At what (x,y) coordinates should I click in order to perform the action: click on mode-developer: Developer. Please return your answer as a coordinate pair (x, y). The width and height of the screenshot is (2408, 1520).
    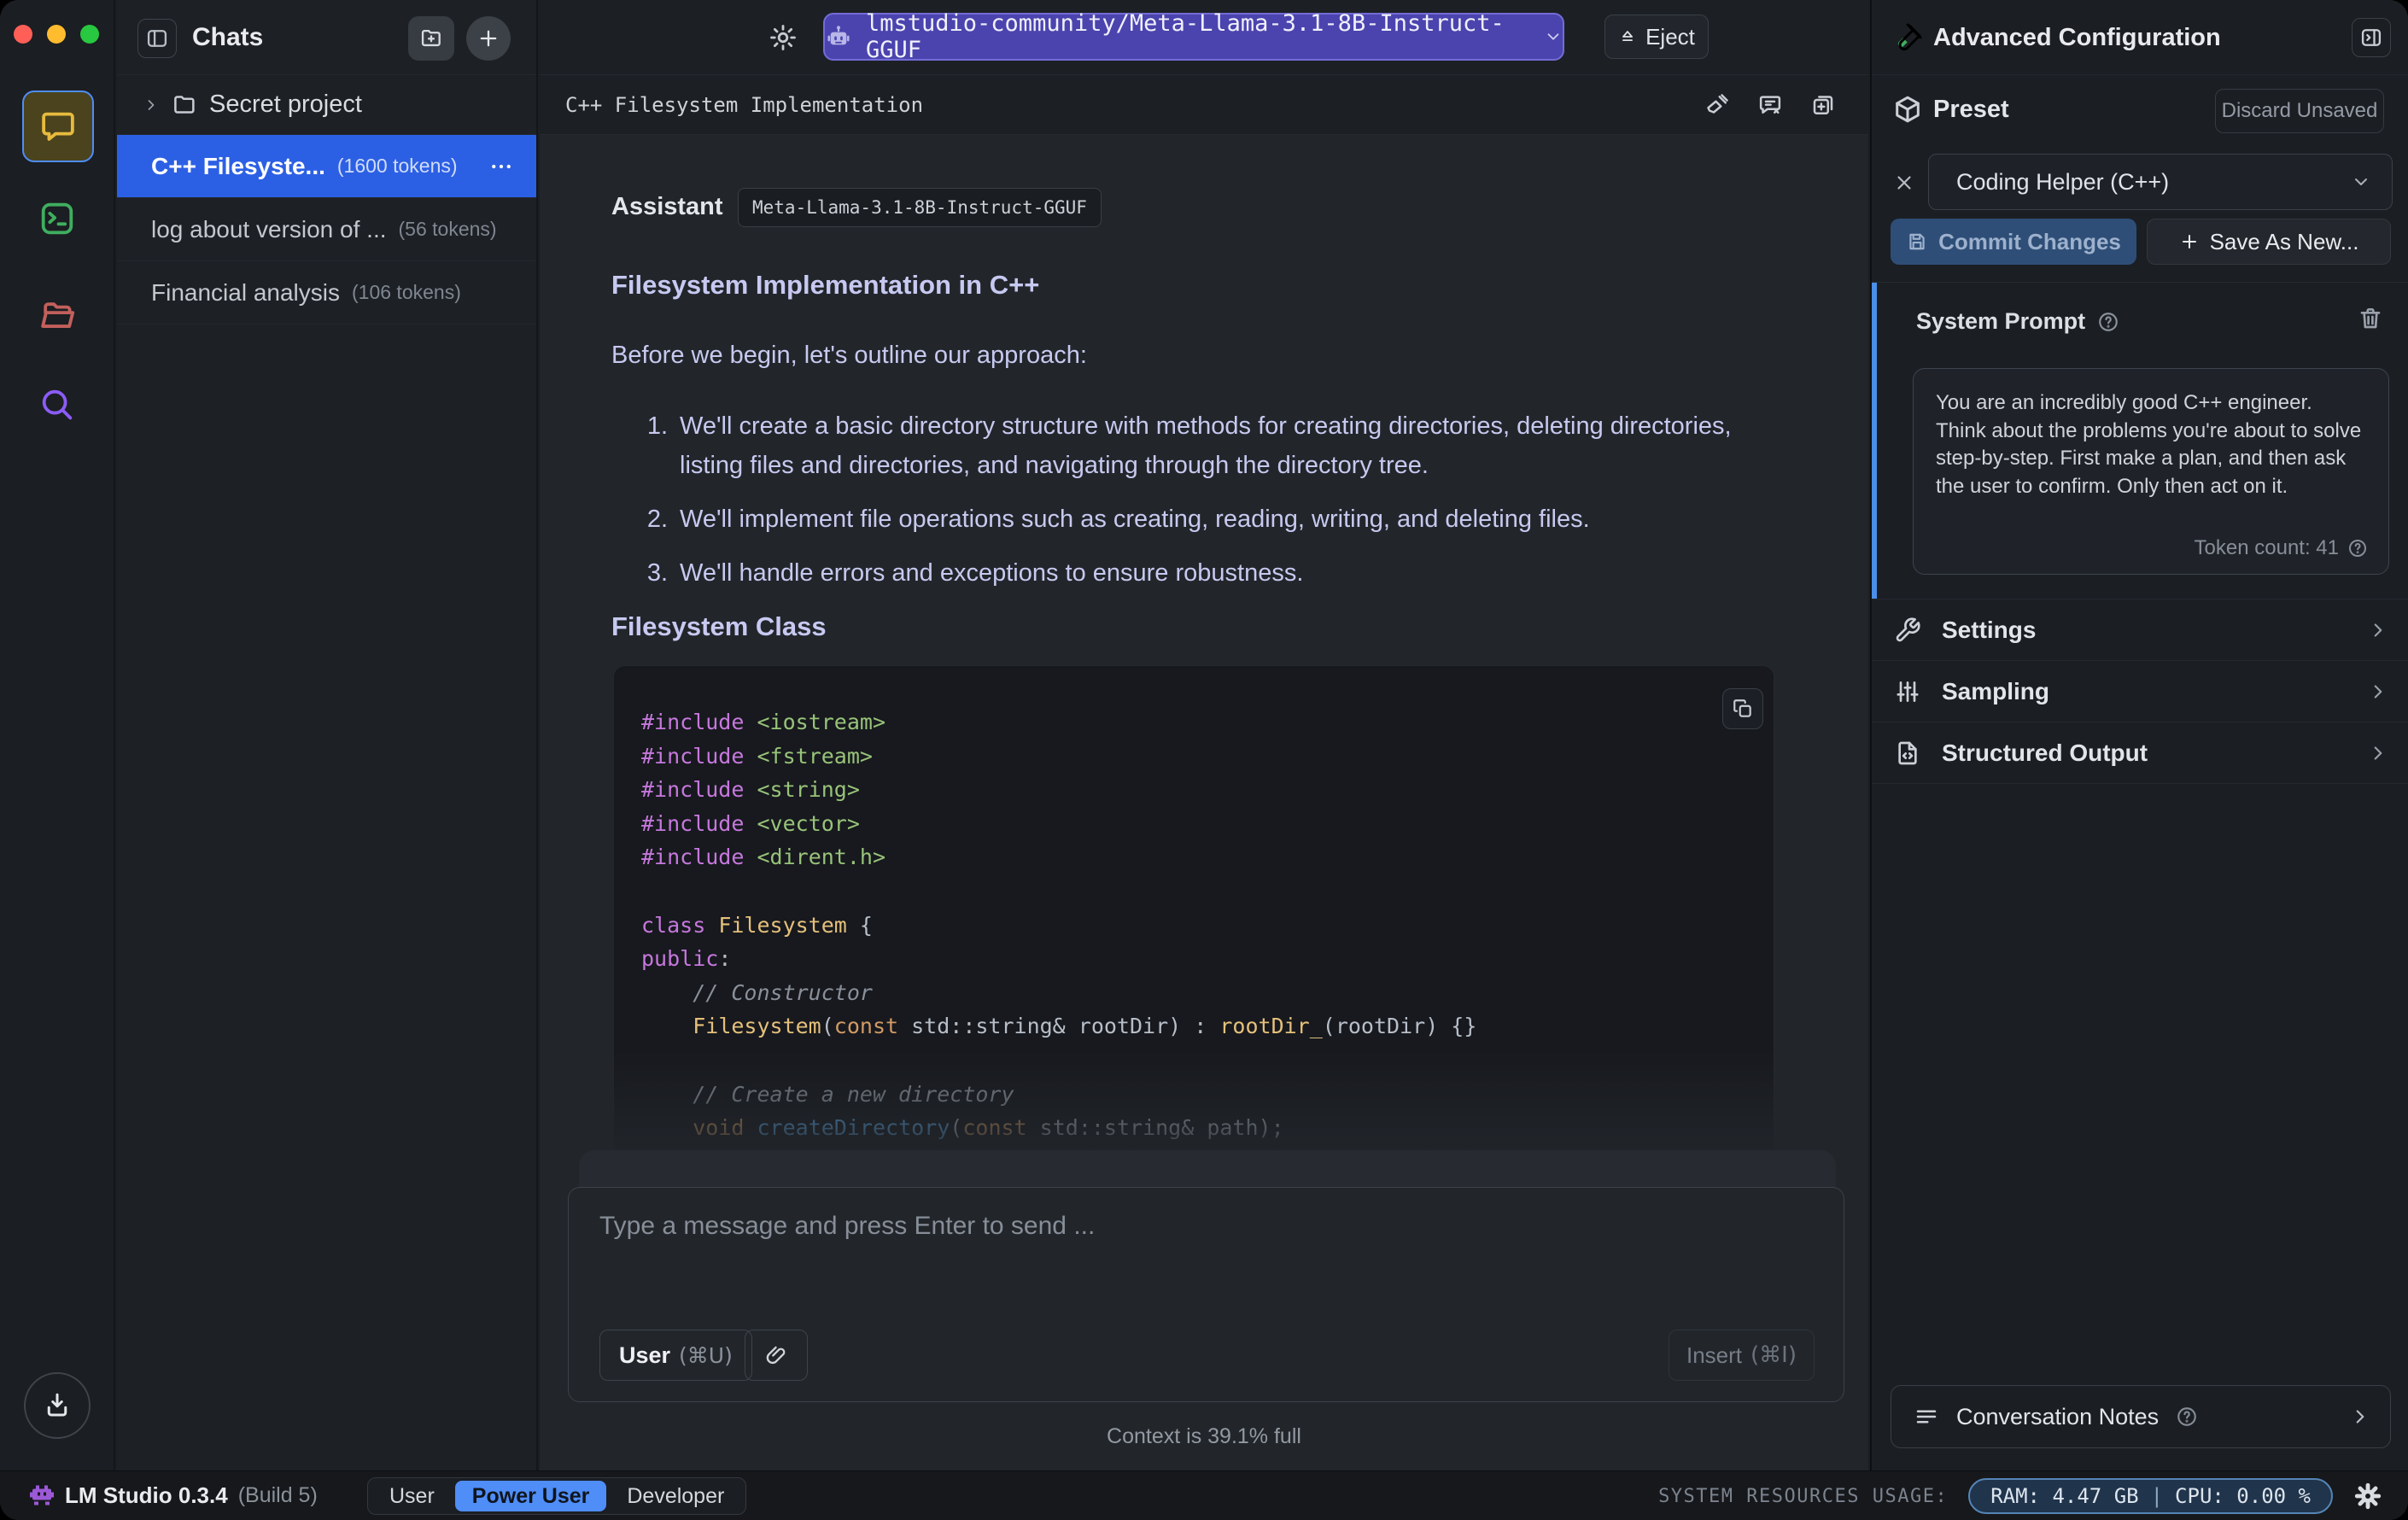
    Looking at the image, I should click on (675, 1496).